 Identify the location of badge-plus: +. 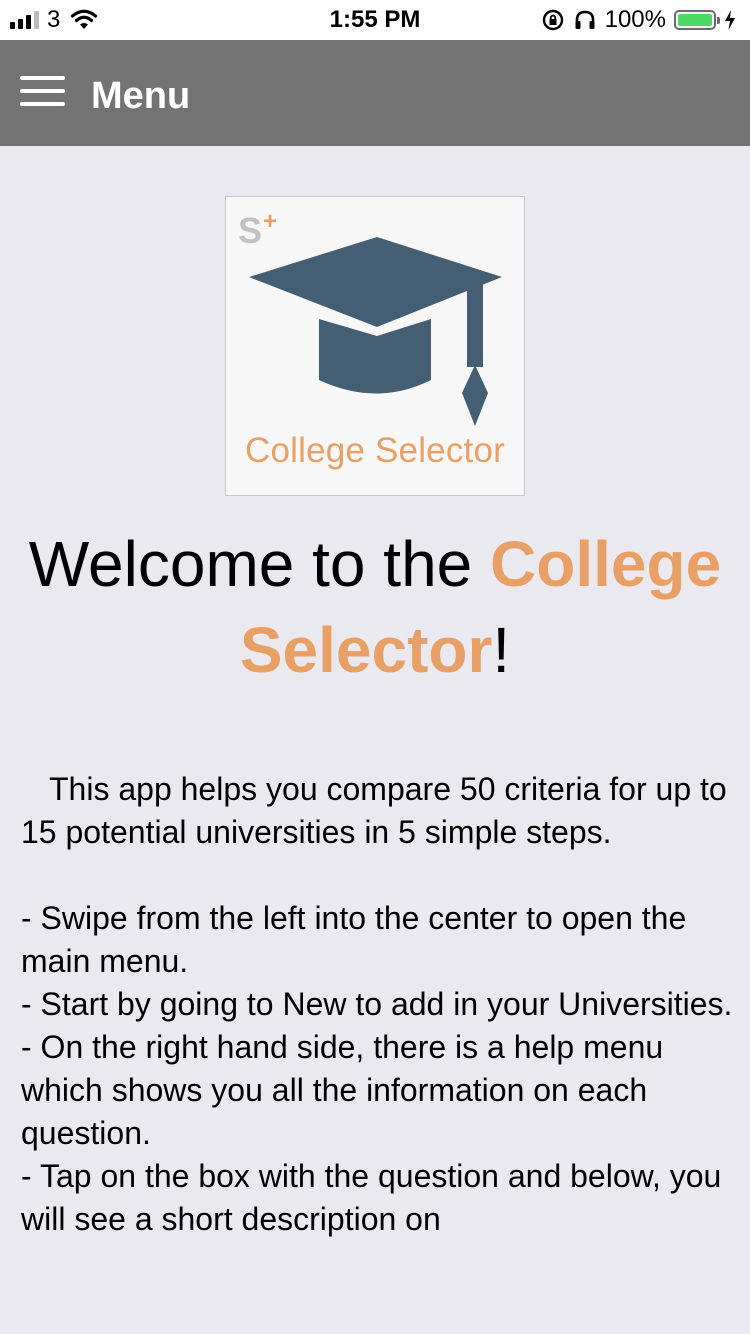
(270, 221).